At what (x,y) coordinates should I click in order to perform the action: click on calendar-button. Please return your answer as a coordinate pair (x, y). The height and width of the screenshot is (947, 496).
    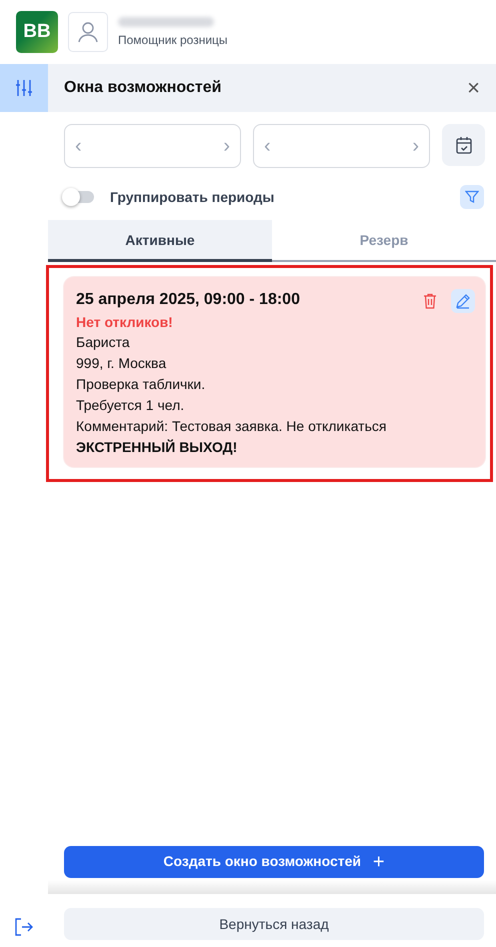
    Looking at the image, I should click on (463, 145).